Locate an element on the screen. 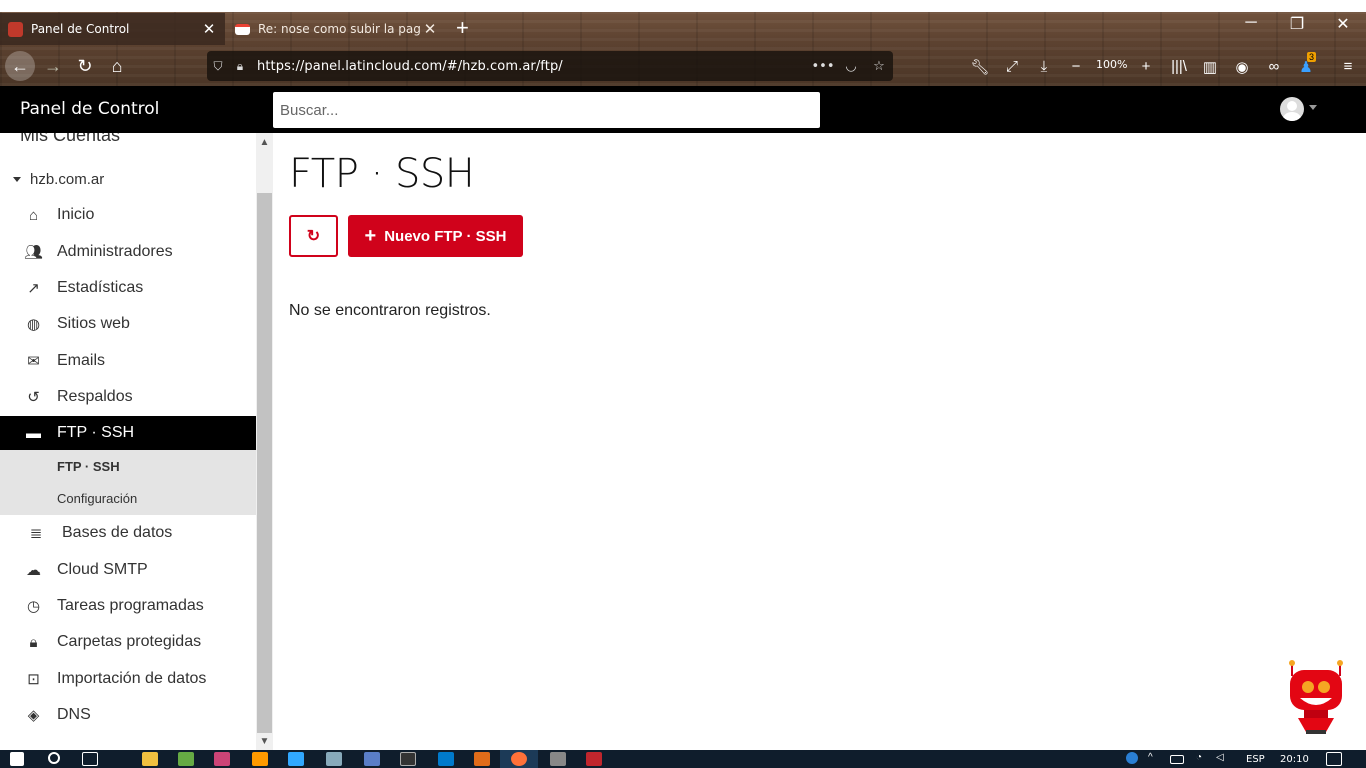  active-app-highlight is located at coordinates (519, 759).